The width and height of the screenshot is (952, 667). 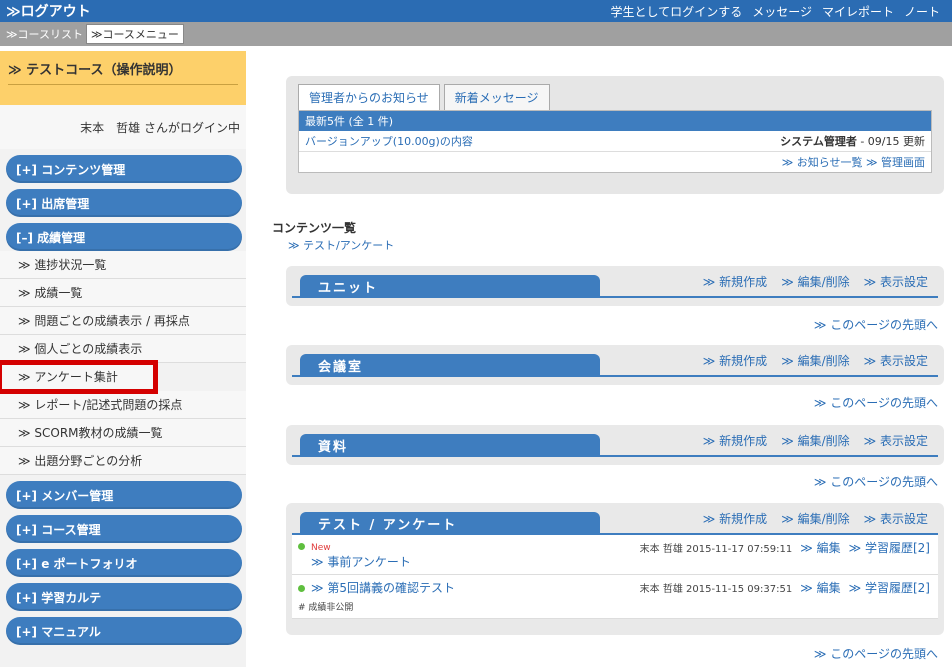 I want to click on notice-tabs: 管理者からのお知らせ 新着メッセージ, so click(x=615, y=97).